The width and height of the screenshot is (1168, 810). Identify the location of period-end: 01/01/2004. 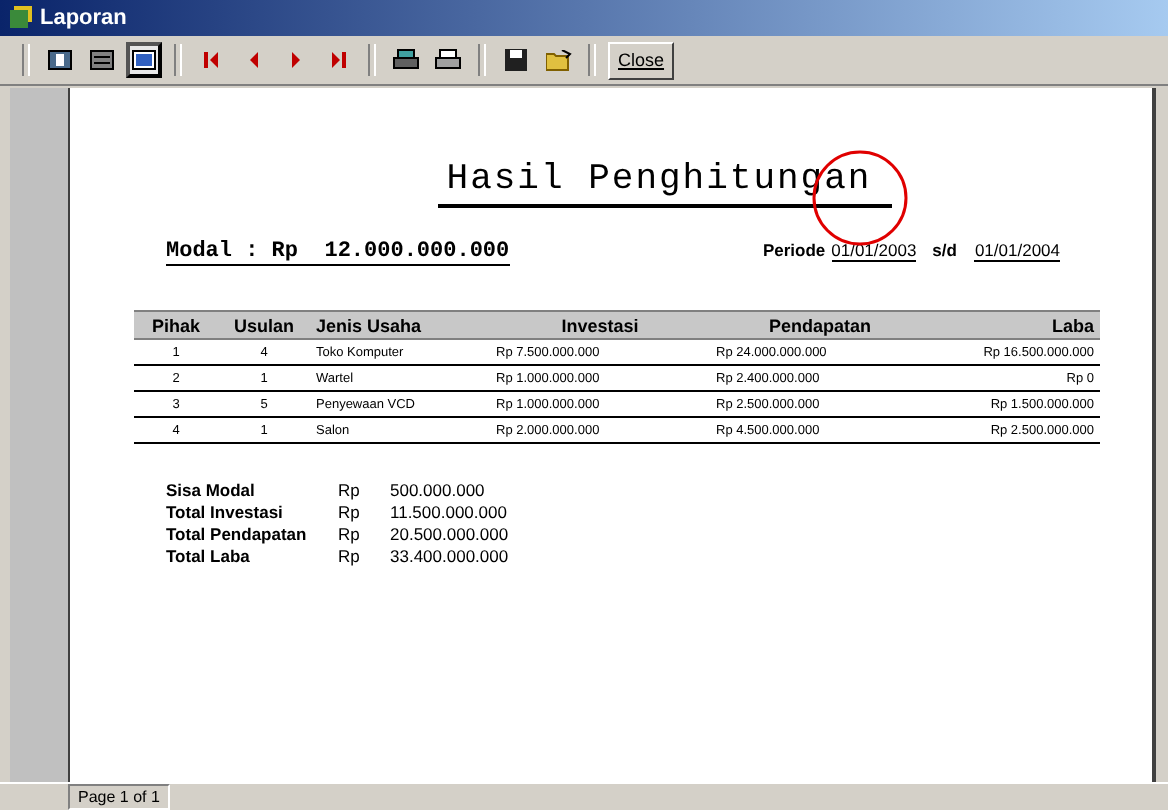
(1017, 251).